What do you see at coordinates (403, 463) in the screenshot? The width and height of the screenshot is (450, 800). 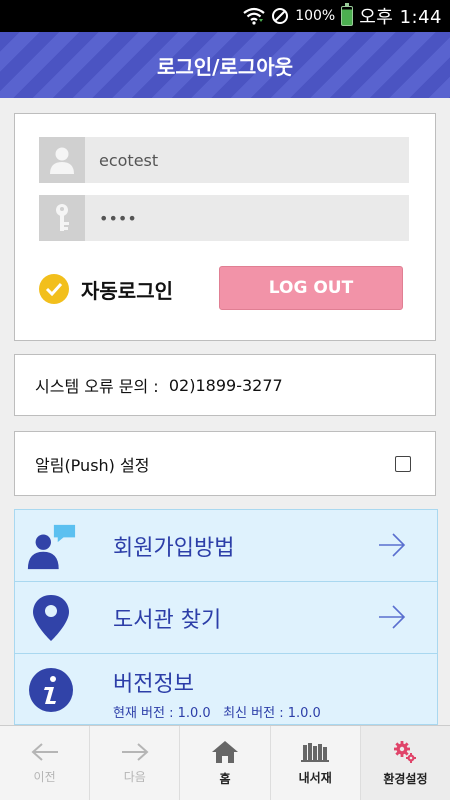 I see `push-checkbox` at bounding box center [403, 463].